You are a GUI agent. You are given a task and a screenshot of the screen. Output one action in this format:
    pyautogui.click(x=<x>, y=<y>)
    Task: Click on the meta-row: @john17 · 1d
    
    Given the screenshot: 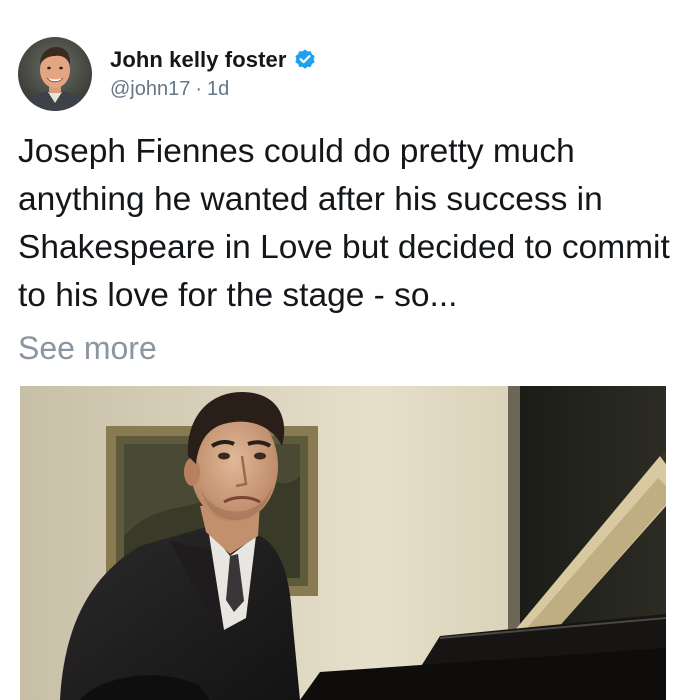 What is the action you would take?
    pyautogui.click(x=213, y=89)
    